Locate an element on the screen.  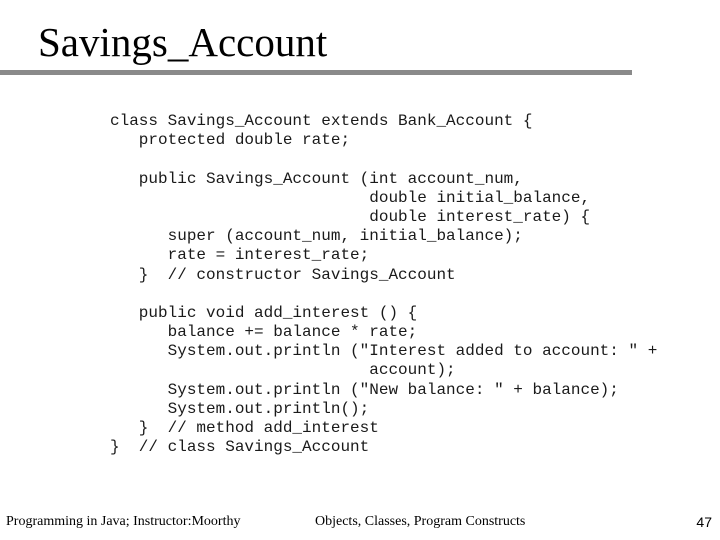
footer-course: Programming in Java; Instructor:Moorthy is located at coordinates (123, 521).